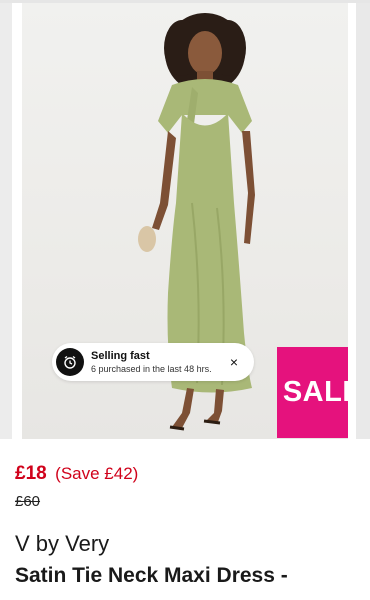 The image size is (370, 600). Describe the element at coordinates (120, 356) in the screenshot. I see `selling-fast-title: Selling fast` at that location.